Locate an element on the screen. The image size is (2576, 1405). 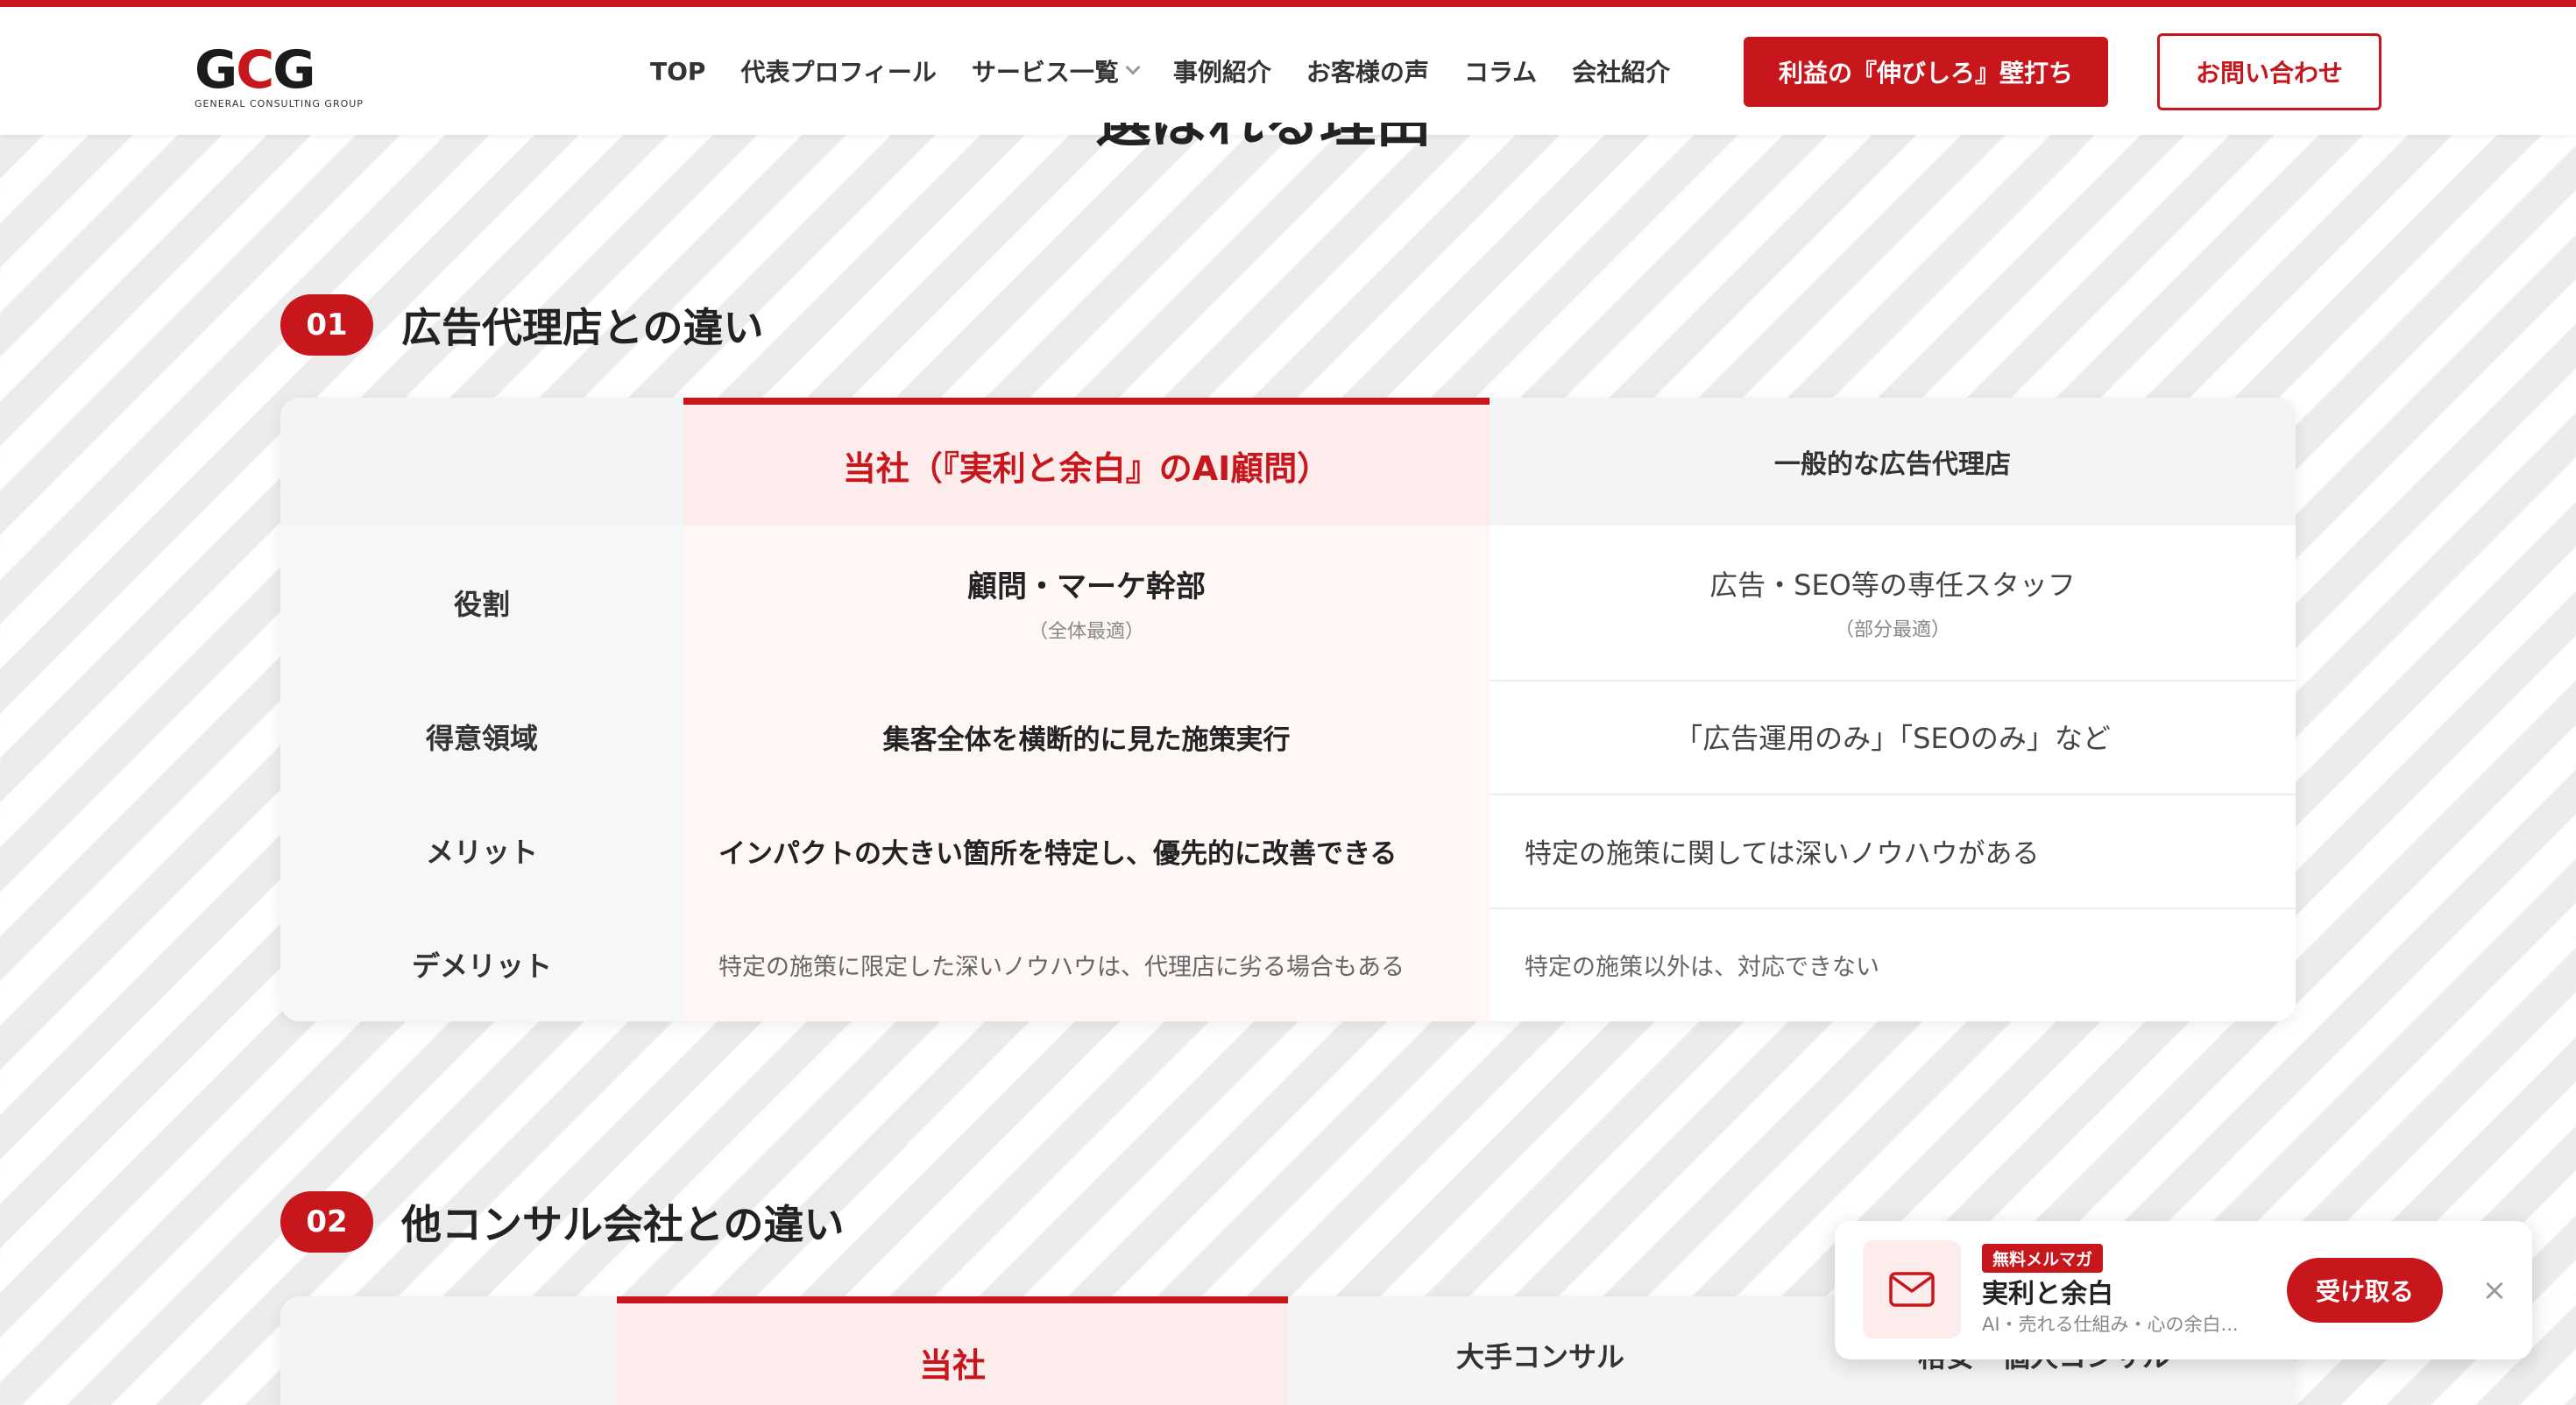
table-row-label: 得意領域 is located at coordinates (481, 737).